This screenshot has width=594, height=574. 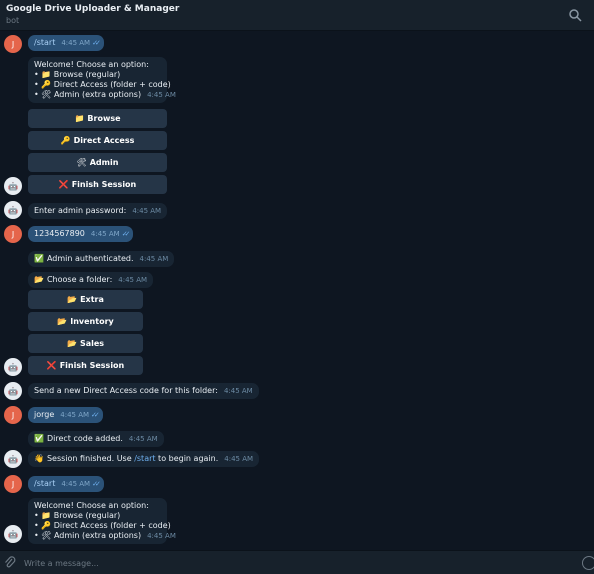 What do you see at coordinates (104, 140) in the screenshot?
I see `button-label: Direct Access` at bounding box center [104, 140].